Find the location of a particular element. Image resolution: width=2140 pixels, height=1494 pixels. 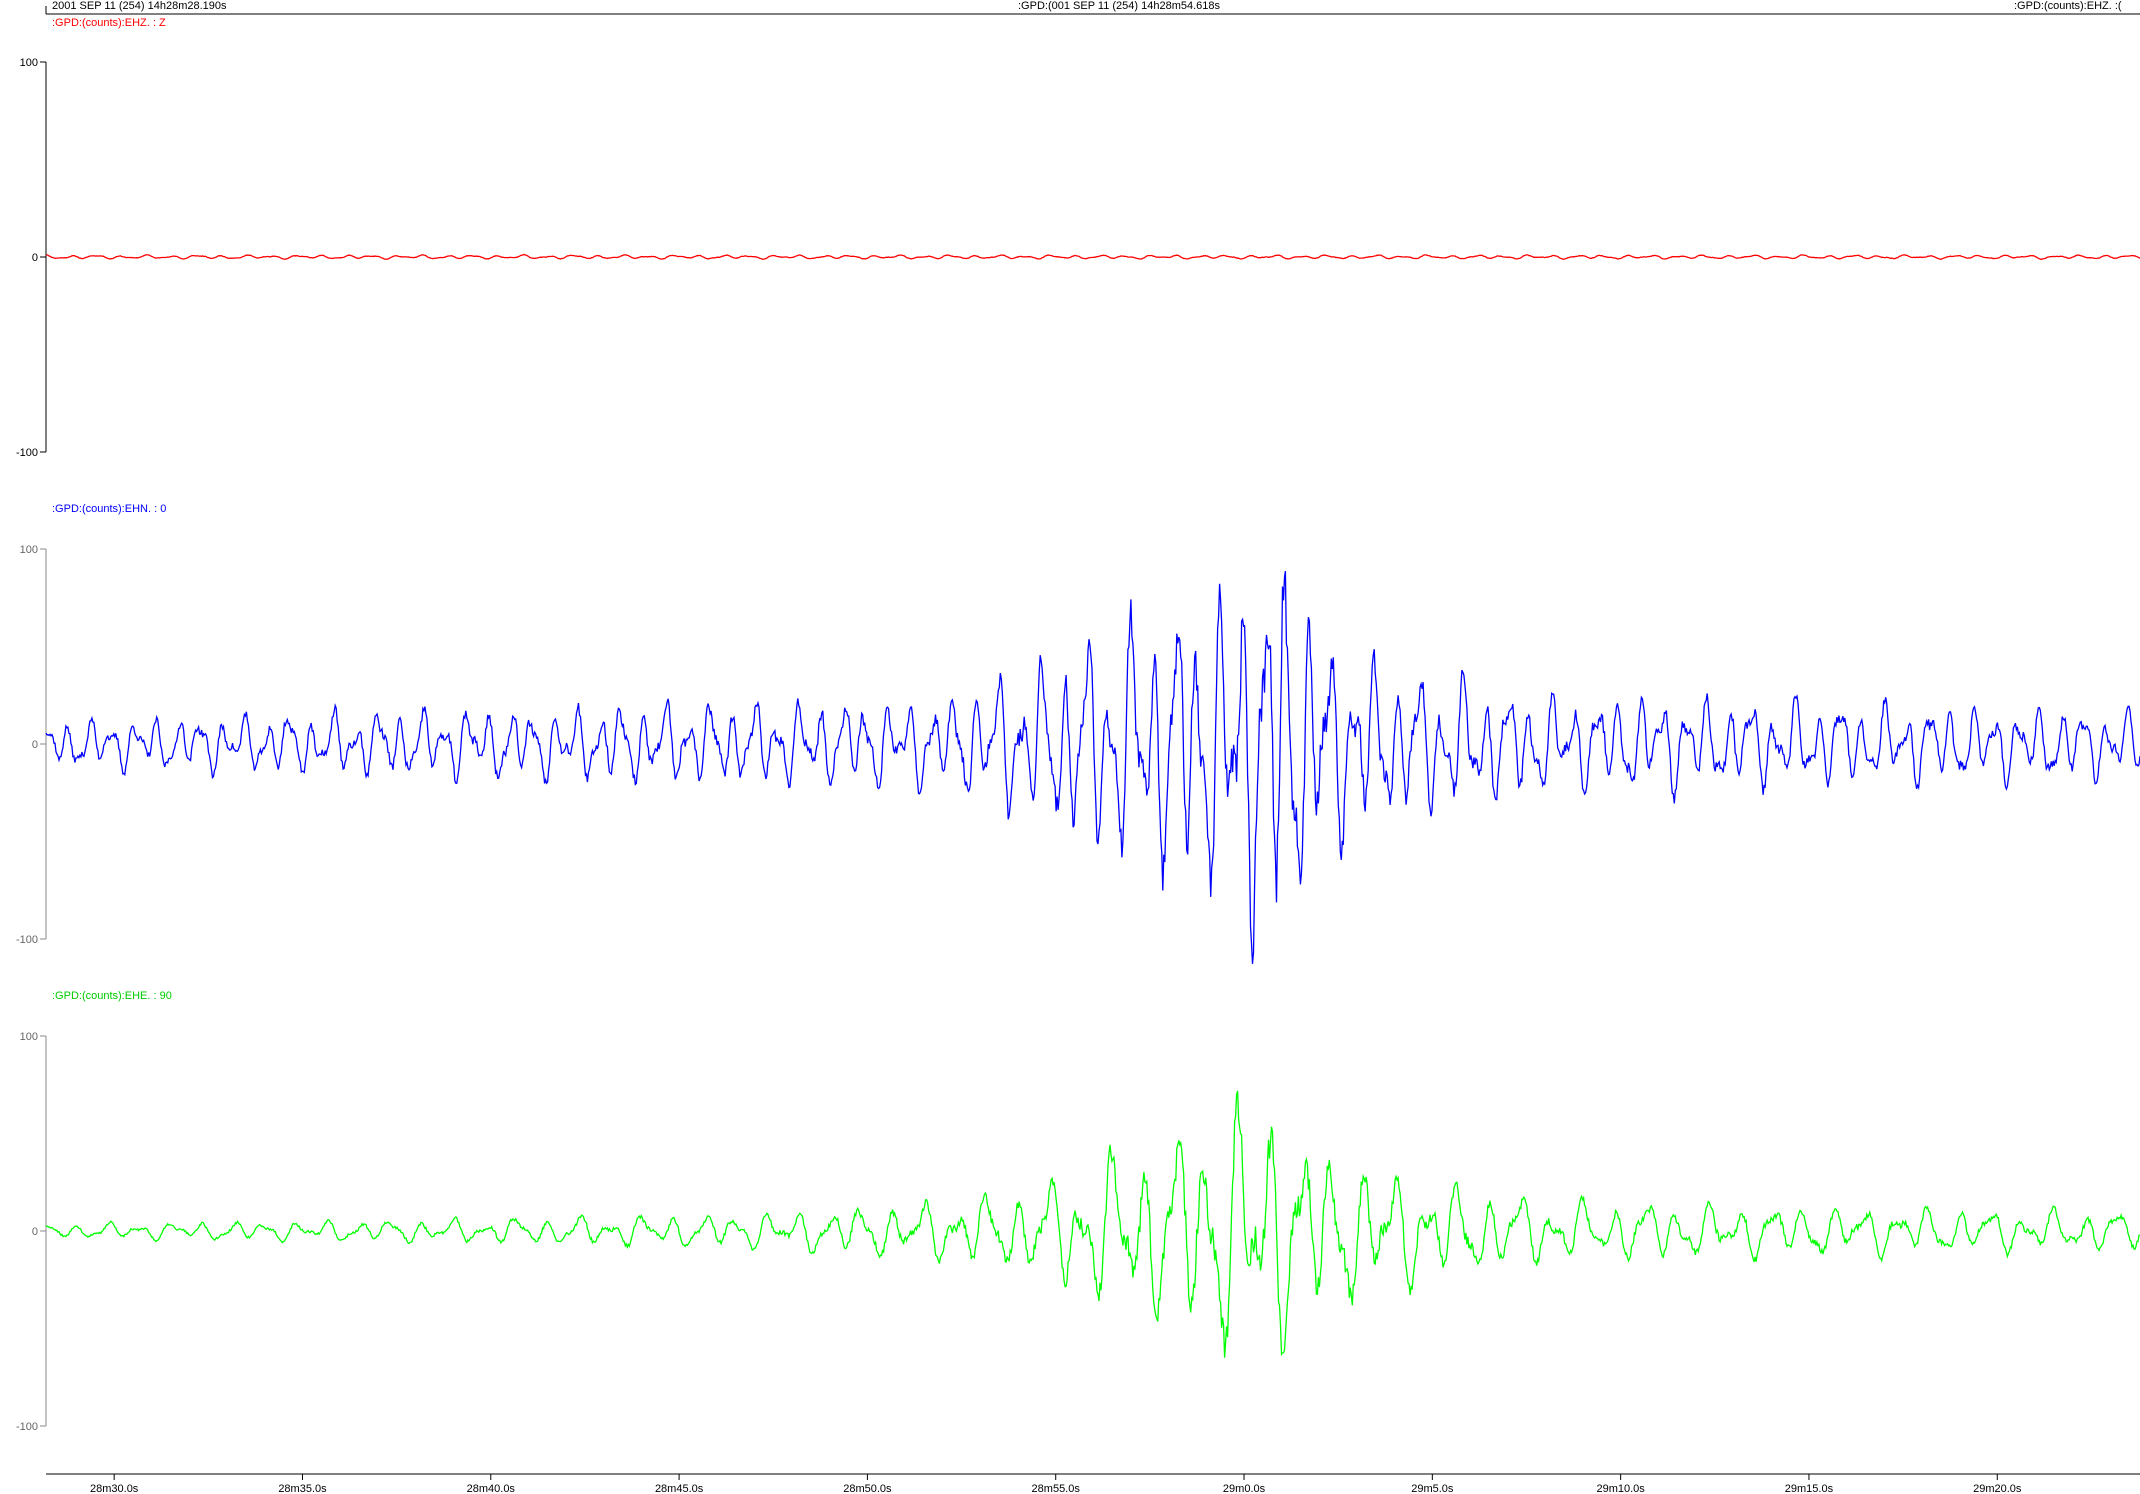

y-tick-label-panel-2: -100 is located at coordinates (27, 940).